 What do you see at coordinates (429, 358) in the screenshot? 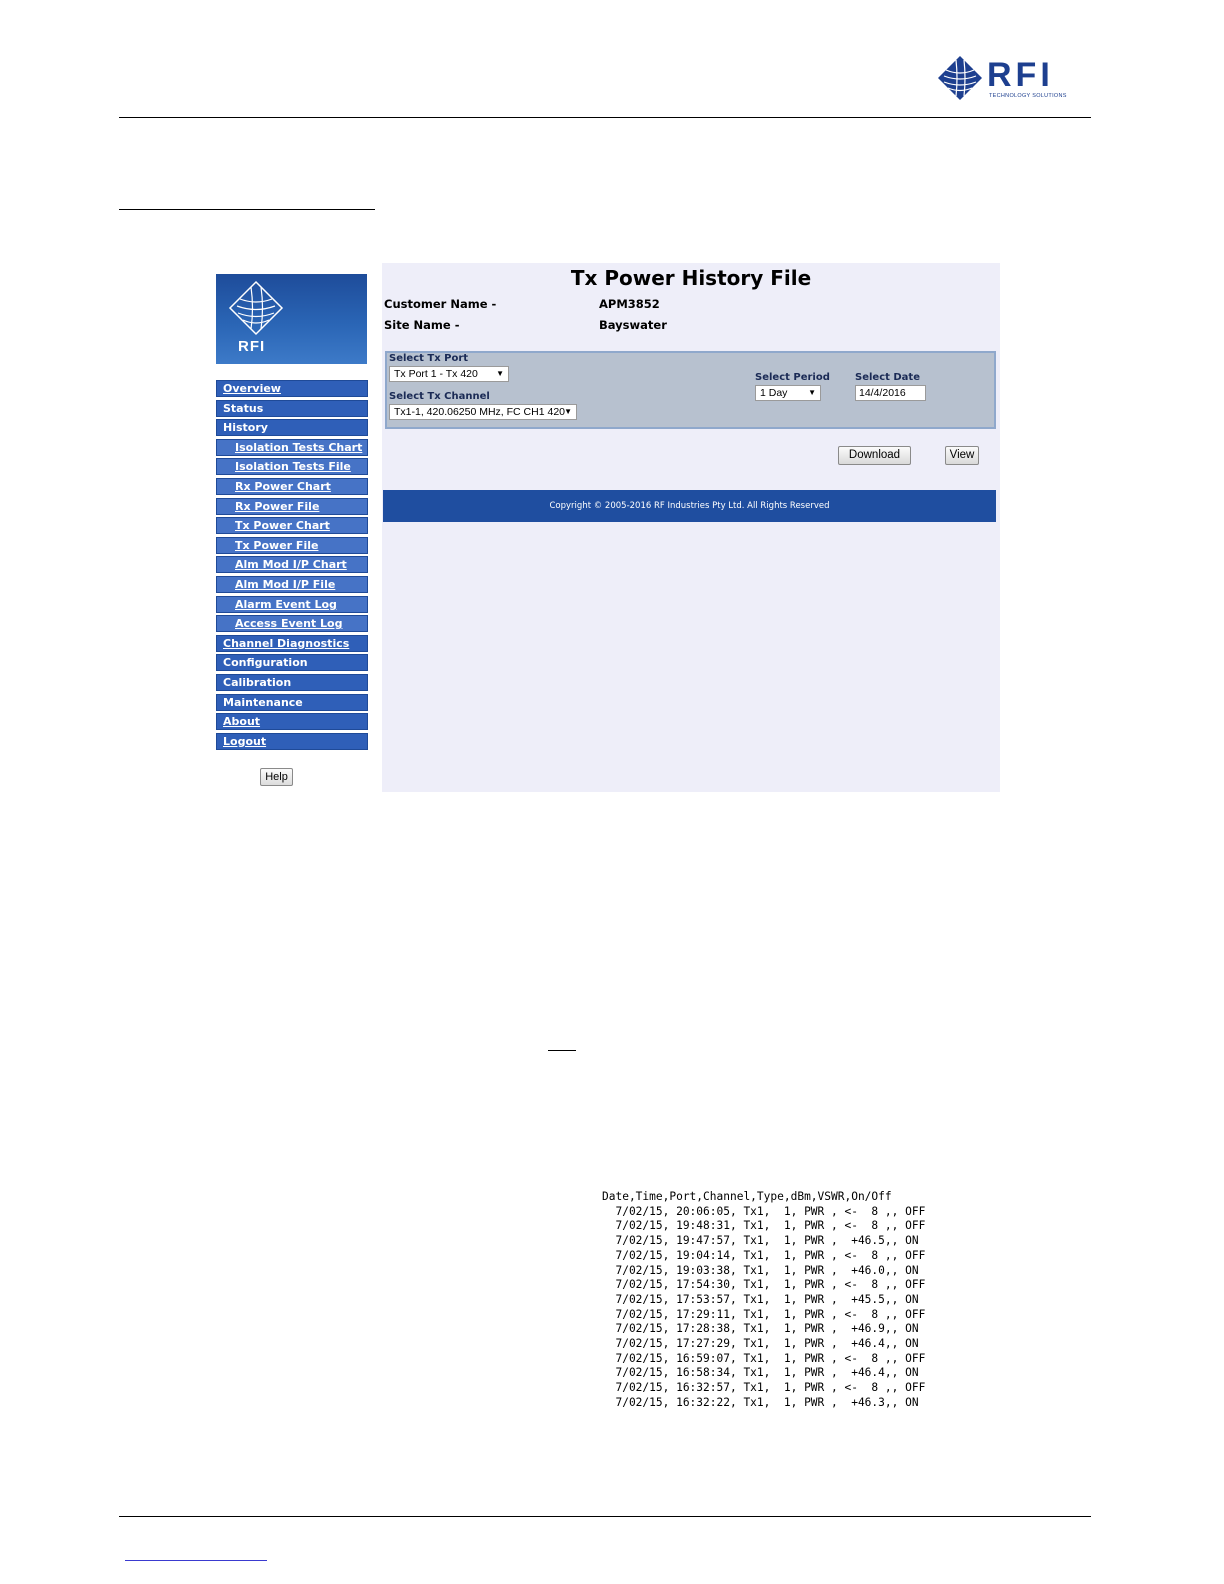
I see `tx-port-label: Select Tx Port` at bounding box center [429, 358].